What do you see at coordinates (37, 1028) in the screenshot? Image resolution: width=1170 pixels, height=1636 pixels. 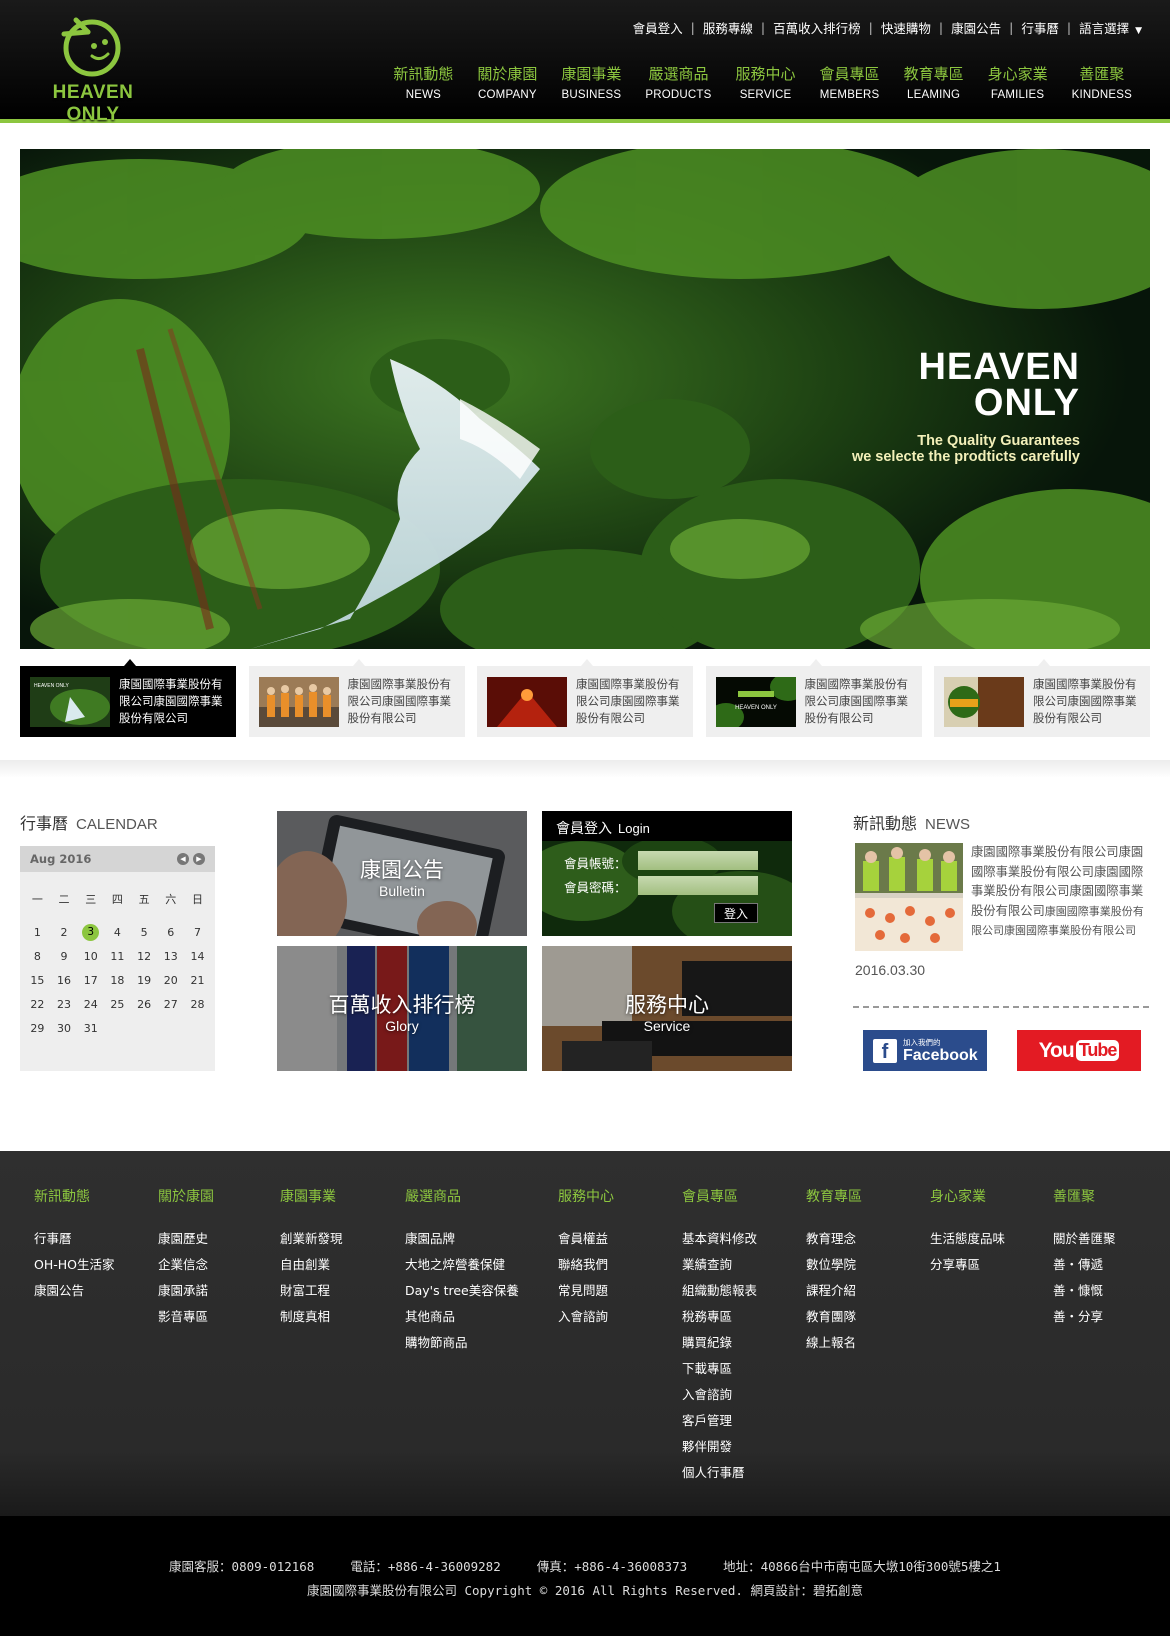 I see `calendar-day: 29` at bounding box center [37, 1028].